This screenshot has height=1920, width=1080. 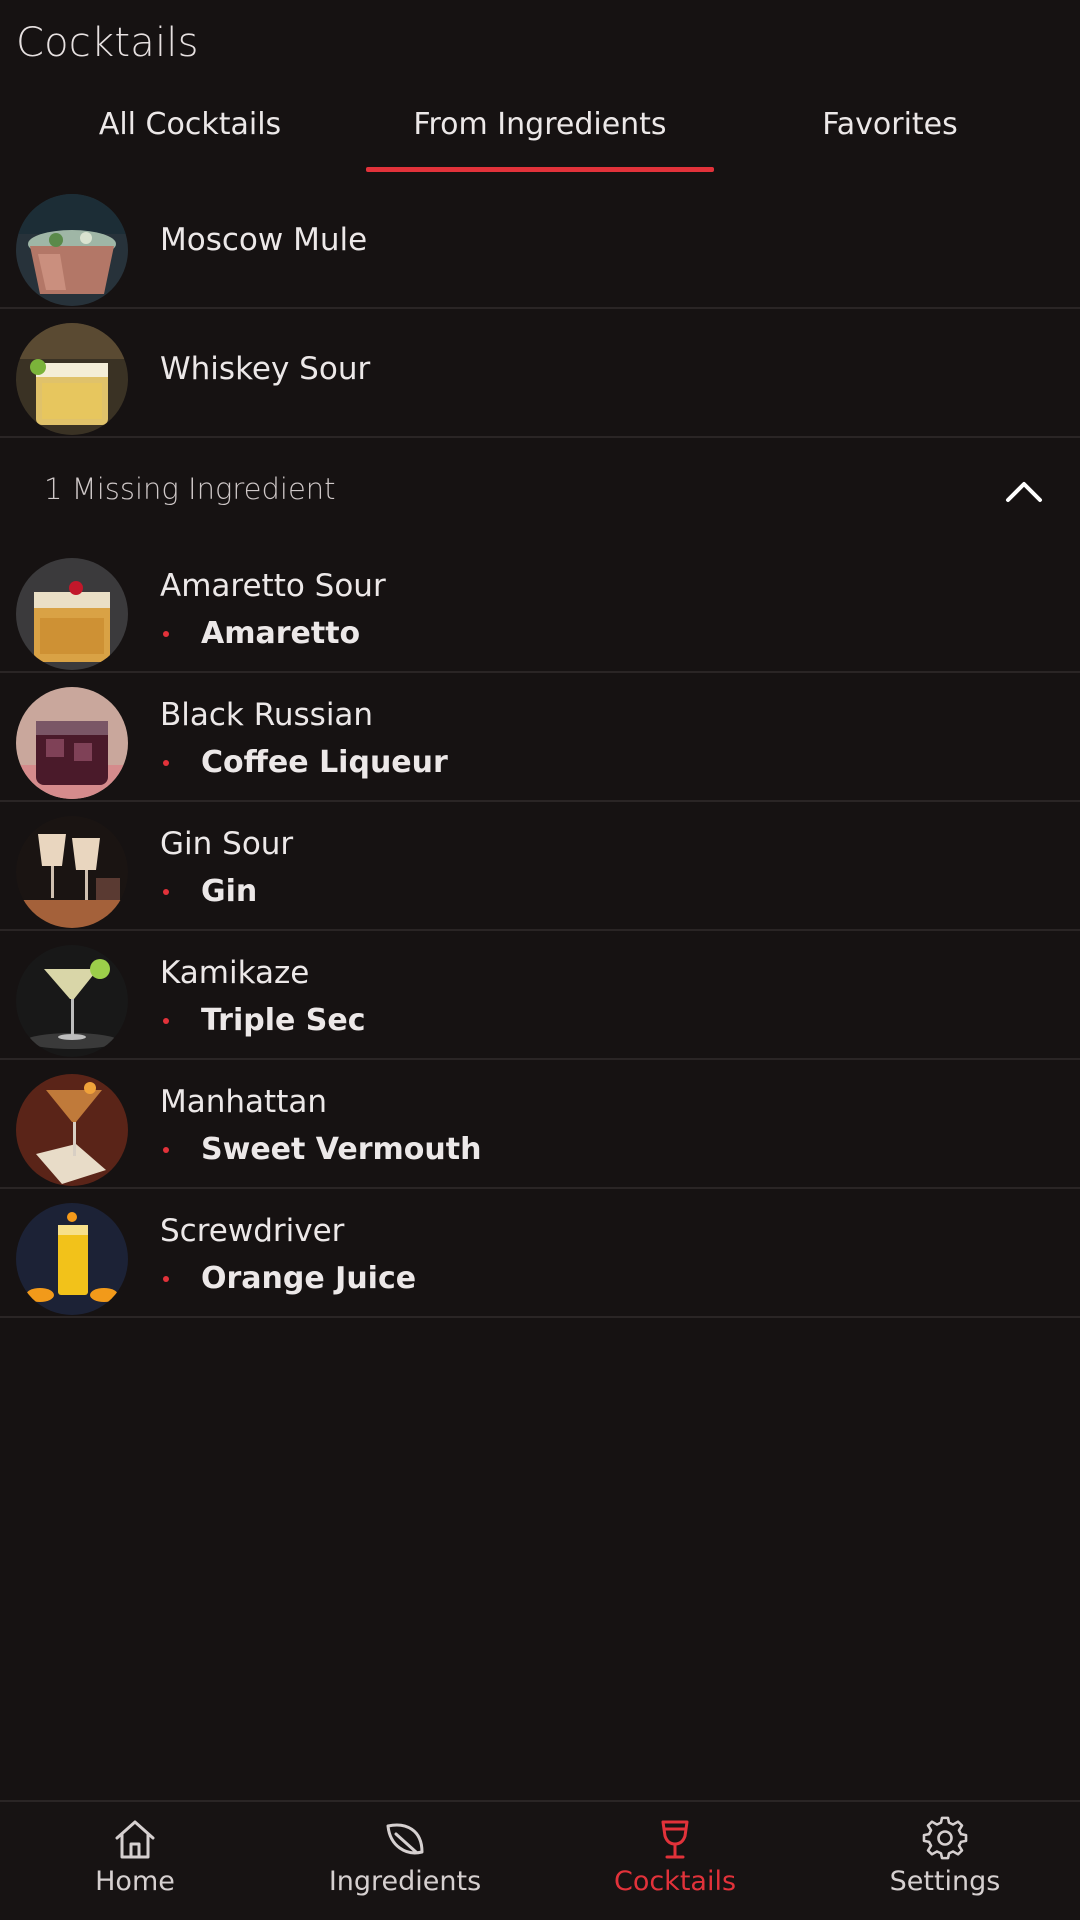 I want to click on cocktail-name: Whiskey Sour, so click(x=265, y=369).